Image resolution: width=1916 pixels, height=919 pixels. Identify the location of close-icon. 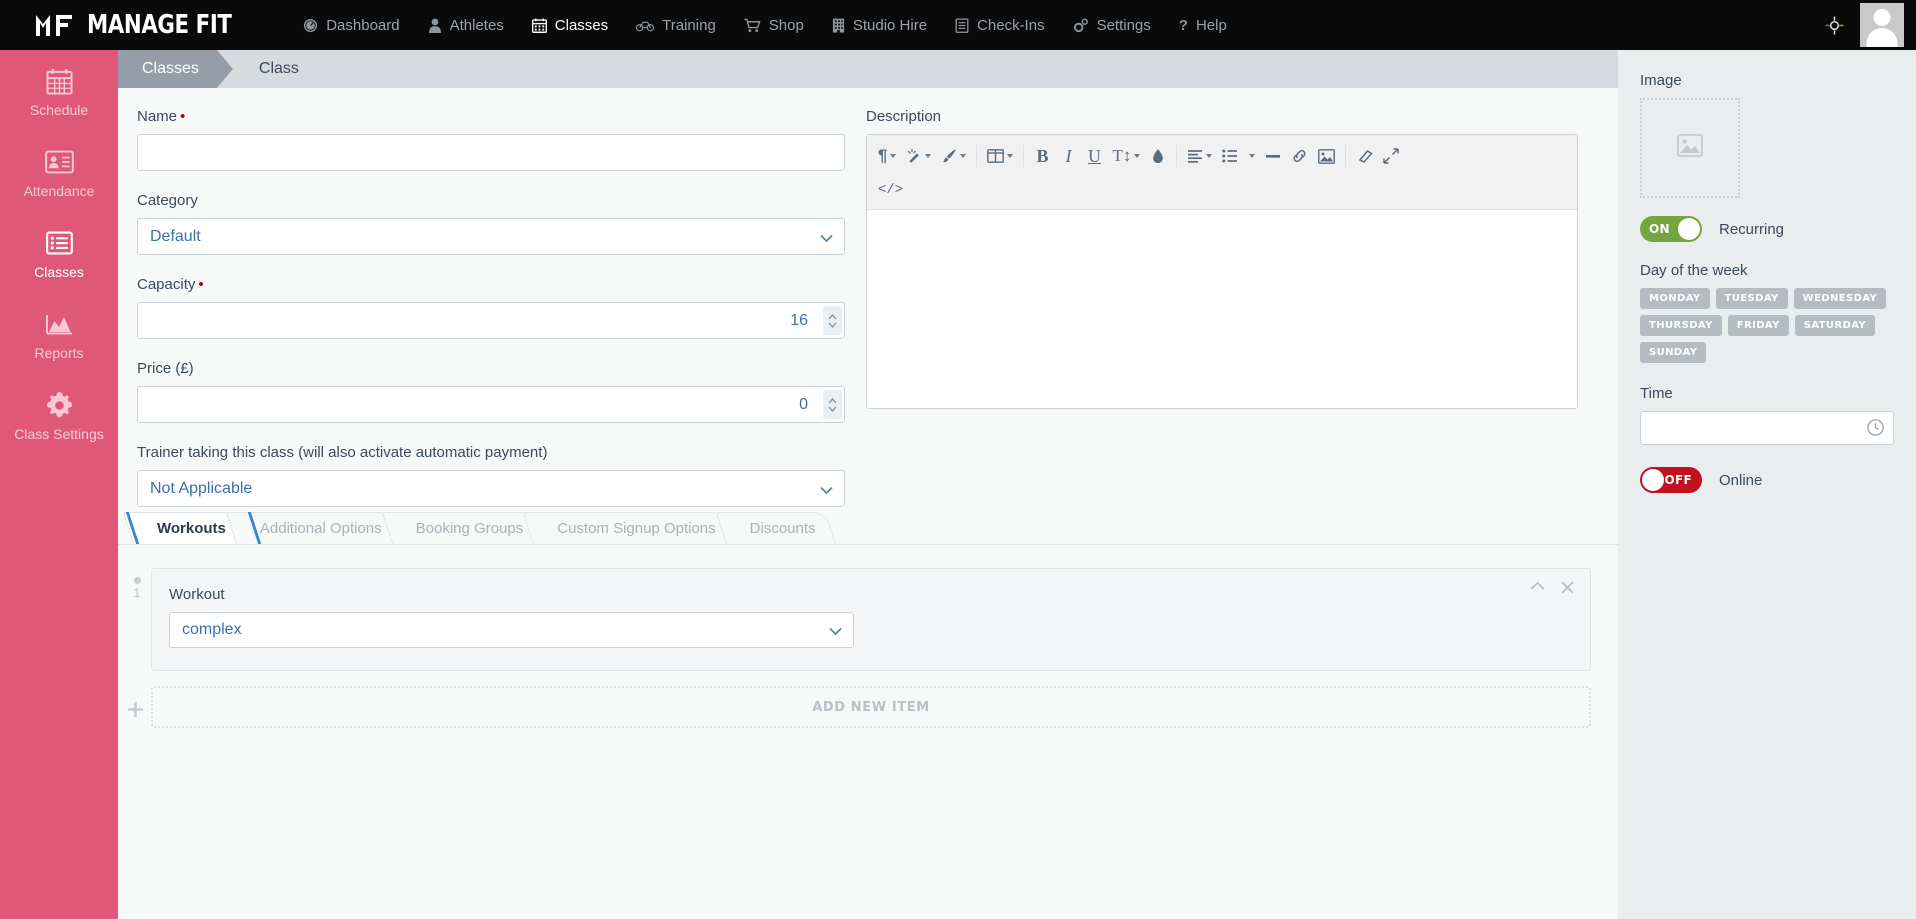
(1567, 587).